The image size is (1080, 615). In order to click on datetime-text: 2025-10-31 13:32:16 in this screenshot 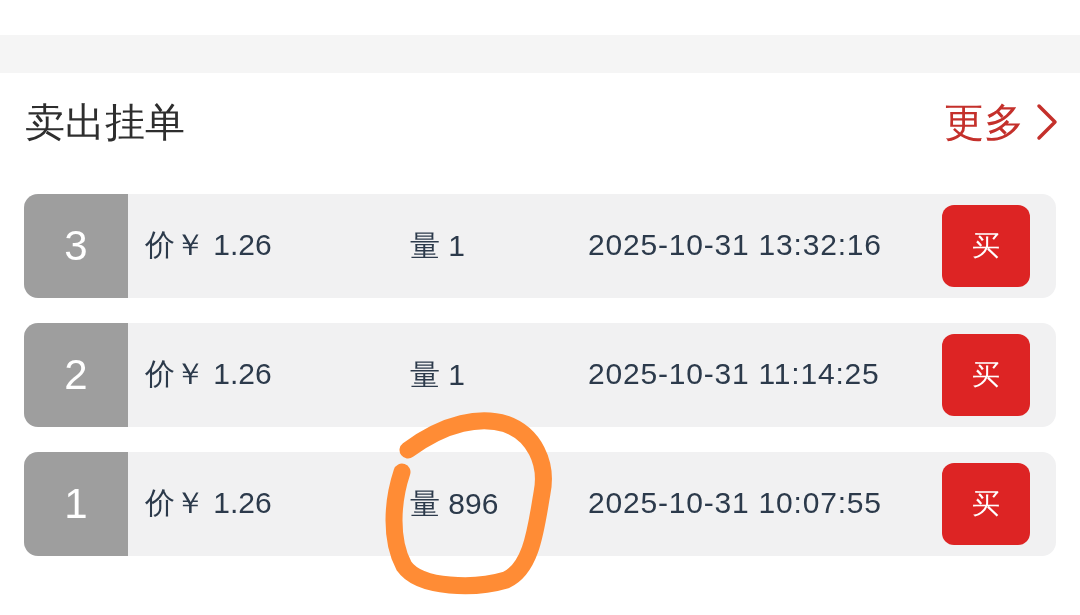, I will do `click(735, 244)`.